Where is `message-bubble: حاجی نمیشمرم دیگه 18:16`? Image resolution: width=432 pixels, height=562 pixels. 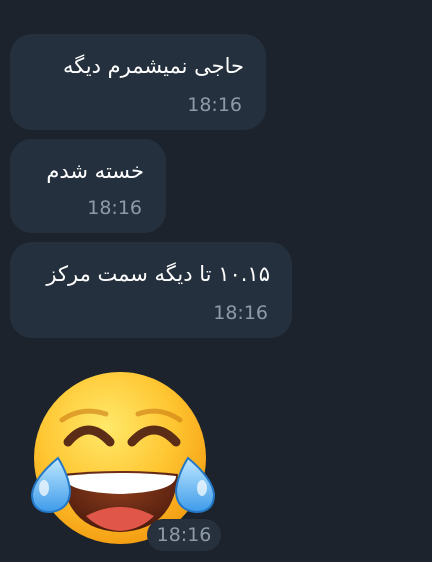 message-bubble: حاجی نمیشمرم دیگه 18:16 is located at coordinates (138, 82).